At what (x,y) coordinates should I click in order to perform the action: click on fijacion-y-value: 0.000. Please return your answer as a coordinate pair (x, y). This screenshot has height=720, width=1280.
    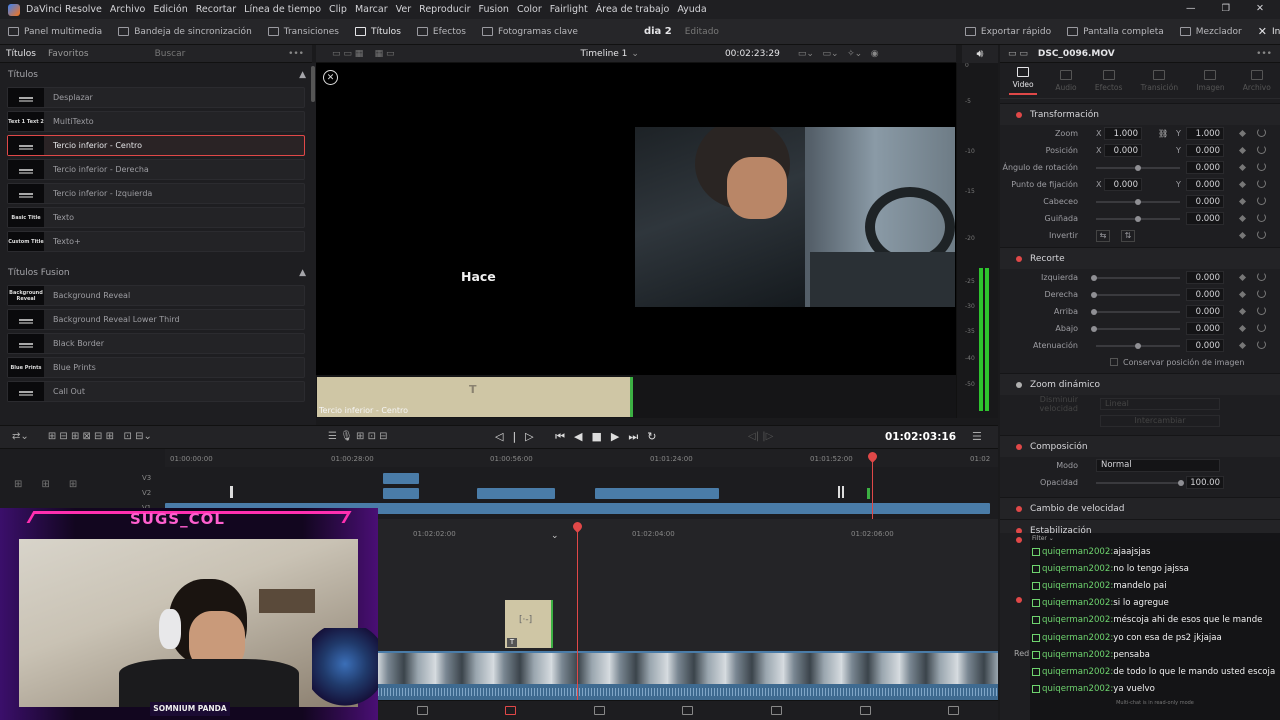
    Looking at the image, I should click on (1205, 184).